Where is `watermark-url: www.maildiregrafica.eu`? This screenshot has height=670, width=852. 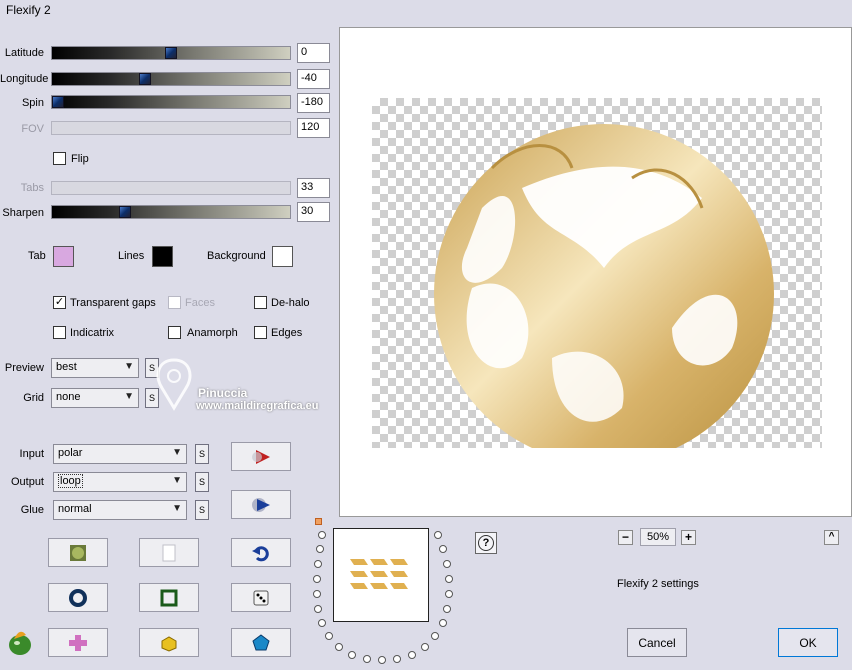
watermark-url: www.maildiregrafica.eu is located at coordinates (257, 406).